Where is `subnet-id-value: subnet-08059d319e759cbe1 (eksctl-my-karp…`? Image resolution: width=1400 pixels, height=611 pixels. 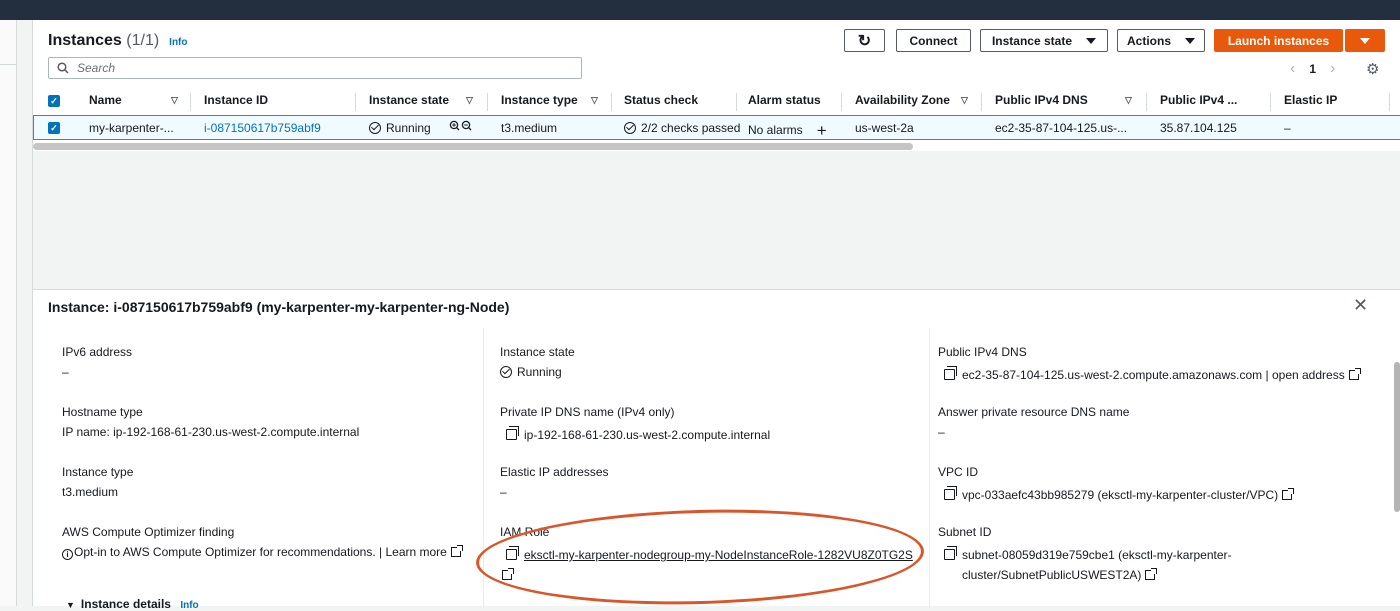
subnet-id-value: subnet-08059d319e759cbe1 (eksctl-my-karp… is located at coordinates (1088, 554).